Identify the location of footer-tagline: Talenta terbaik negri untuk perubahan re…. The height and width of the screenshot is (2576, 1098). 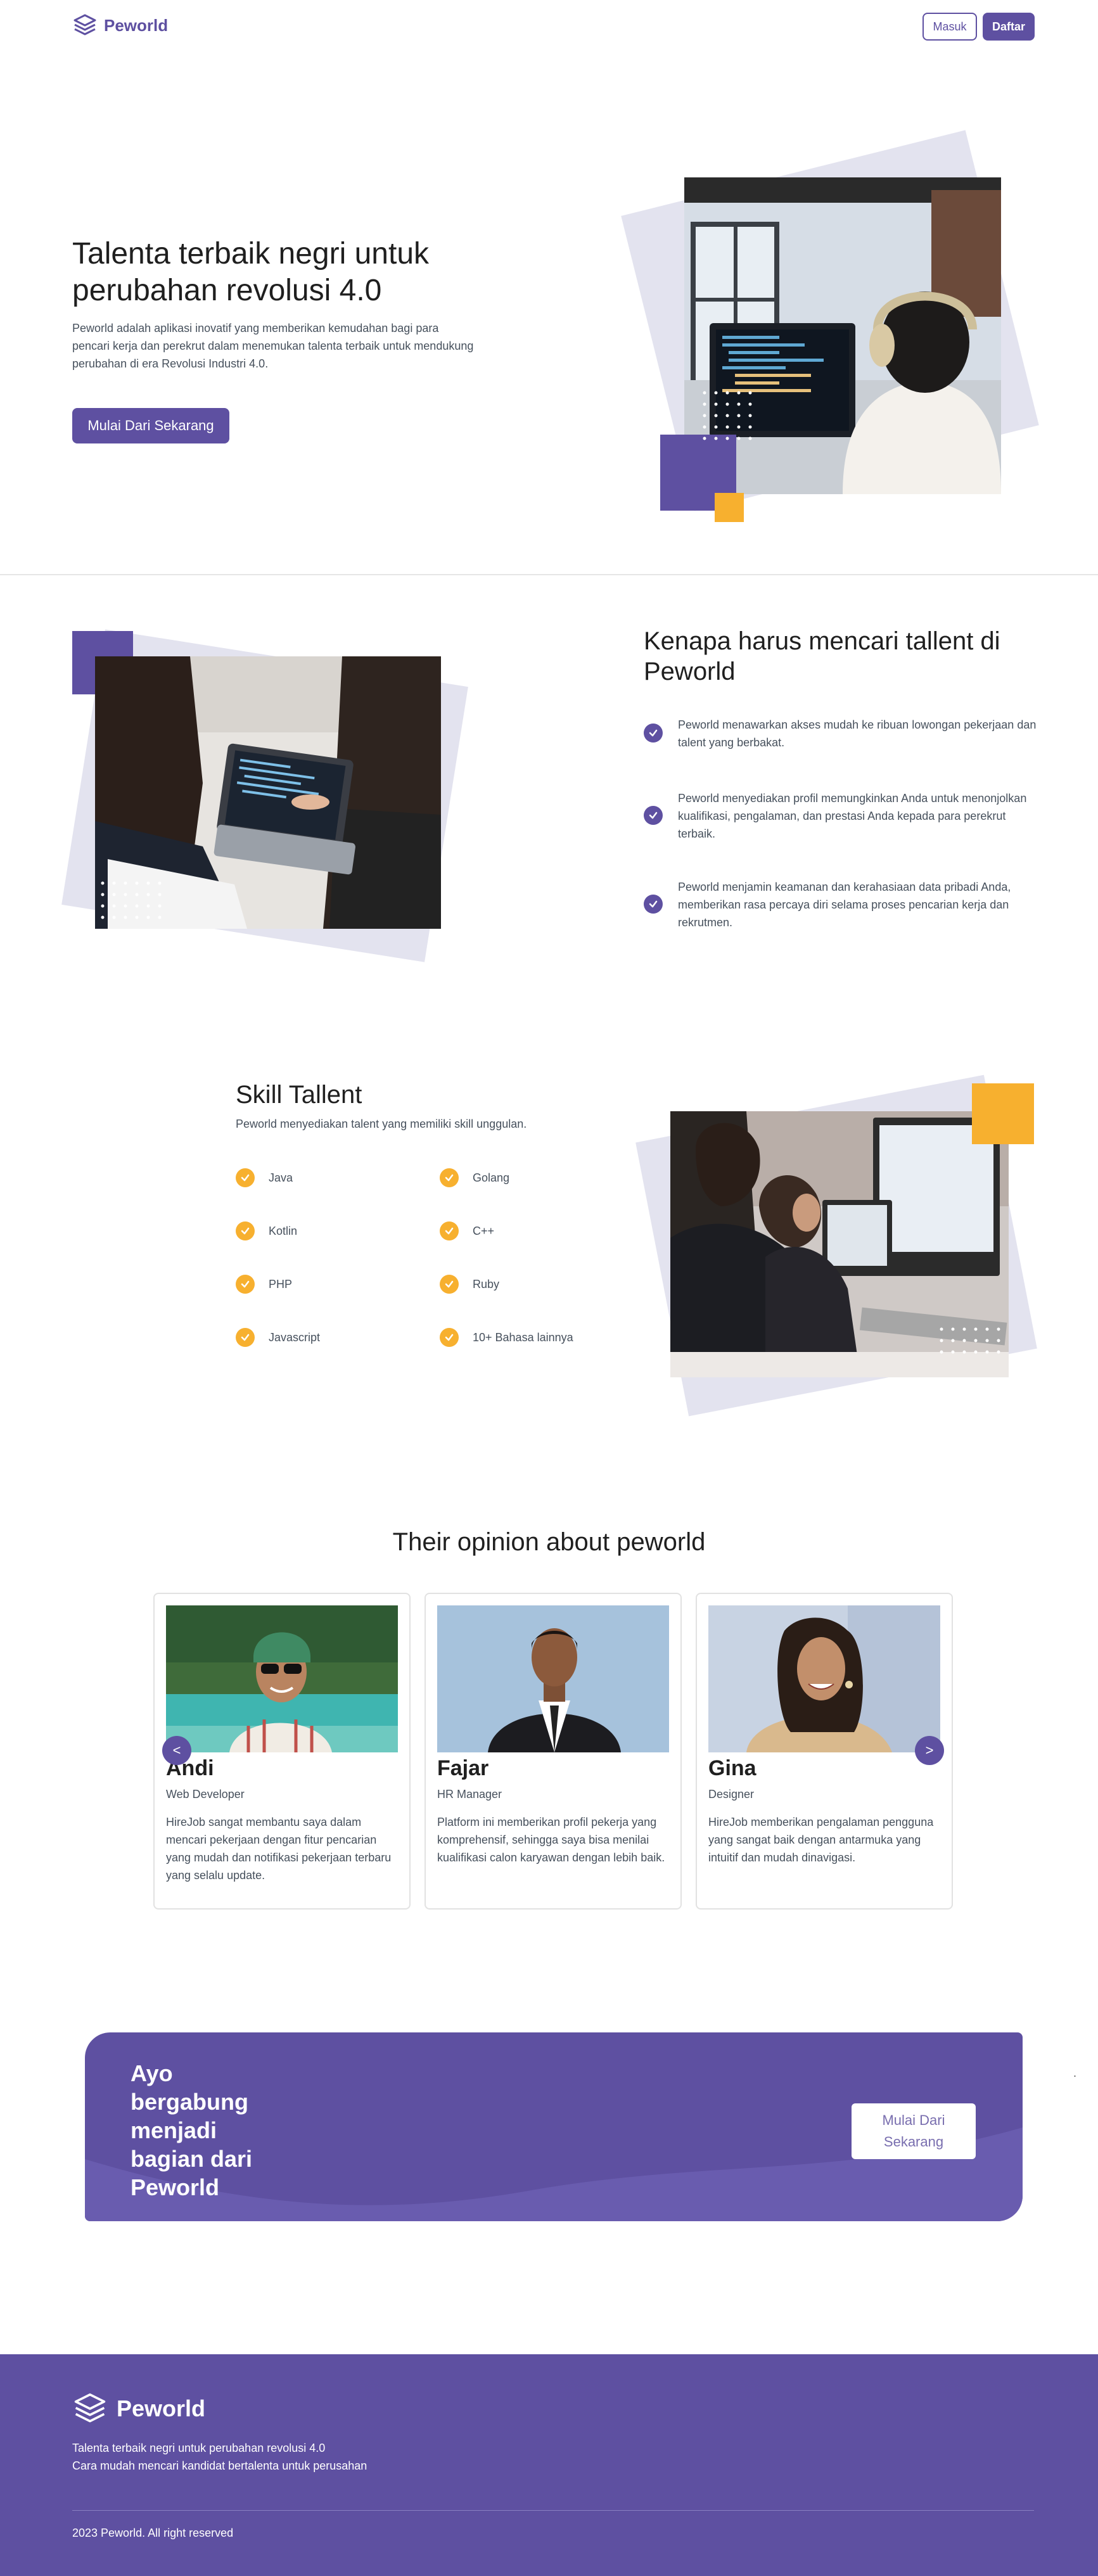
(220, 2457).